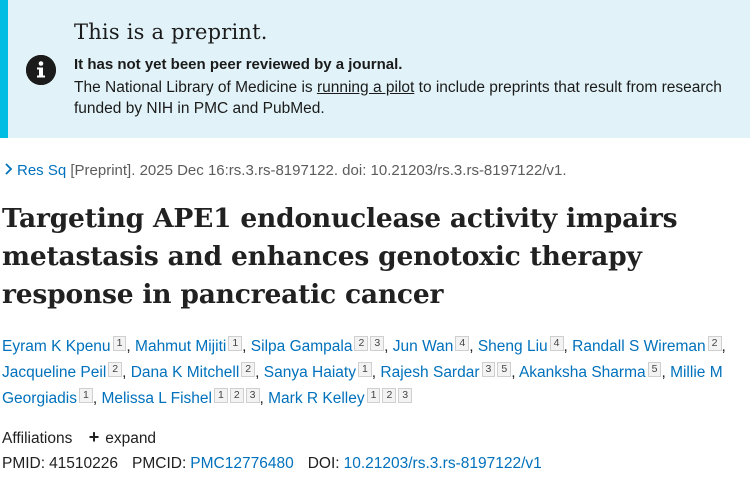 This screenshot has height=500, width=750. I want to click on author-link: Sheng Liu, so click(513, 346).